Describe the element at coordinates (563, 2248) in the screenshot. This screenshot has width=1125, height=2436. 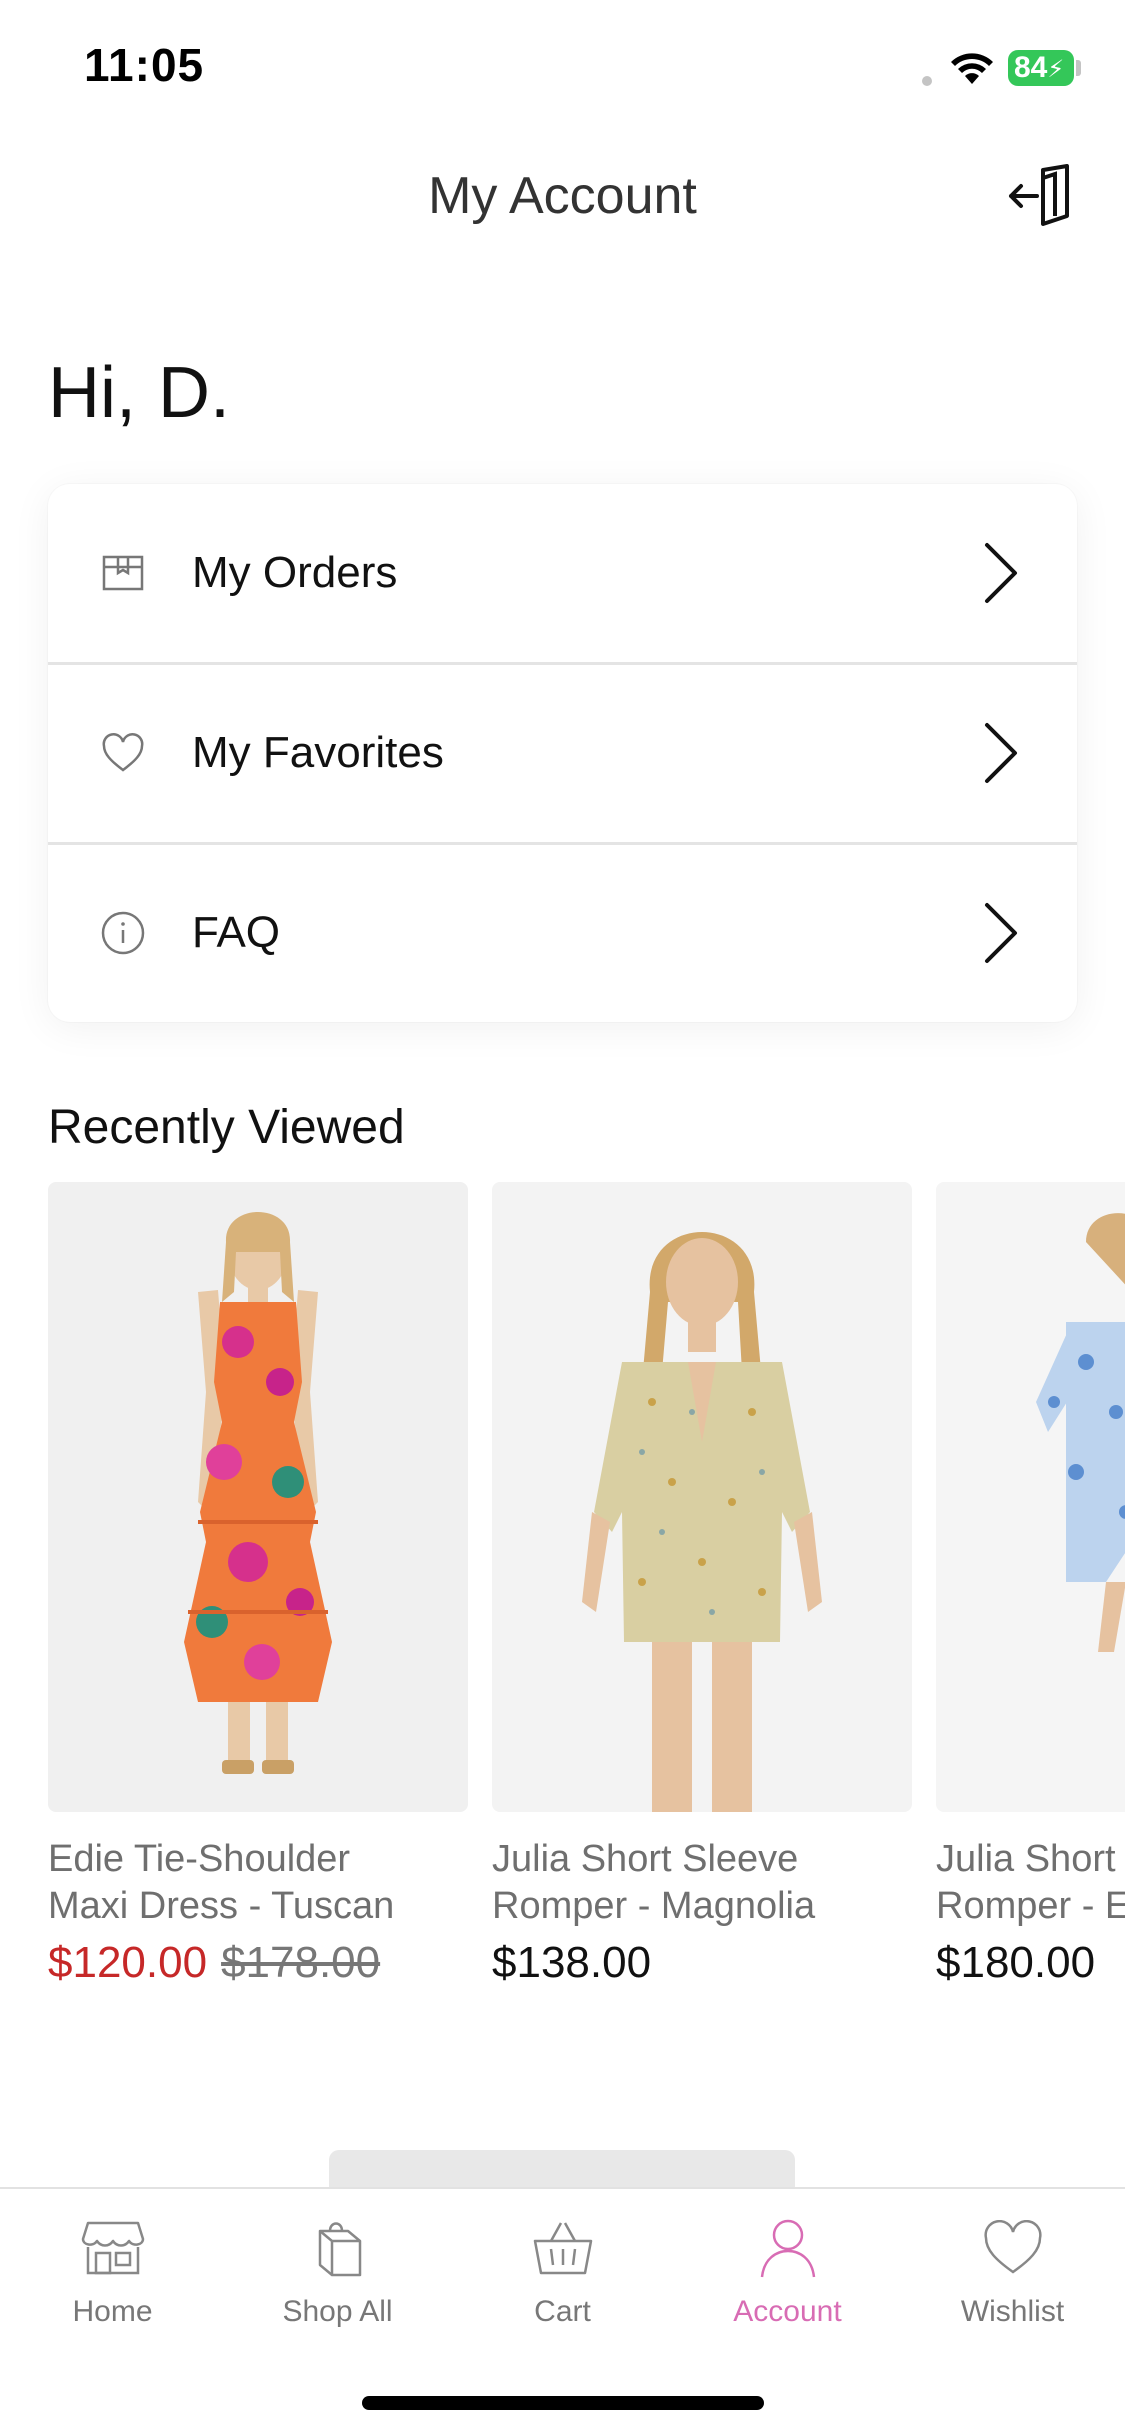
I see `basket-icon` at that location.